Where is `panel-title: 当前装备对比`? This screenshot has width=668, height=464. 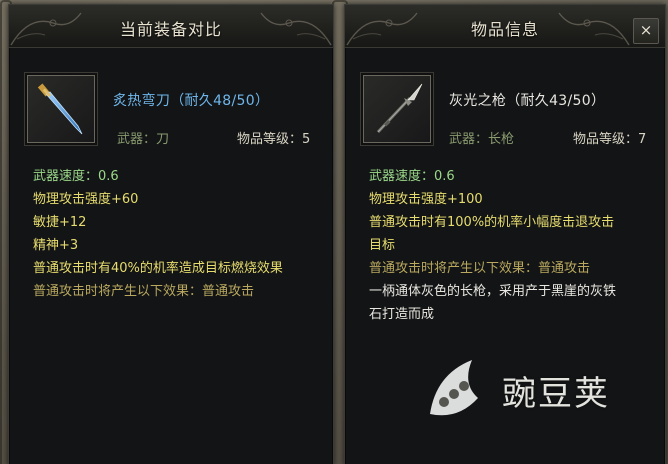
panel-title: 当前装备对比 is located at coordinates (170, 29).